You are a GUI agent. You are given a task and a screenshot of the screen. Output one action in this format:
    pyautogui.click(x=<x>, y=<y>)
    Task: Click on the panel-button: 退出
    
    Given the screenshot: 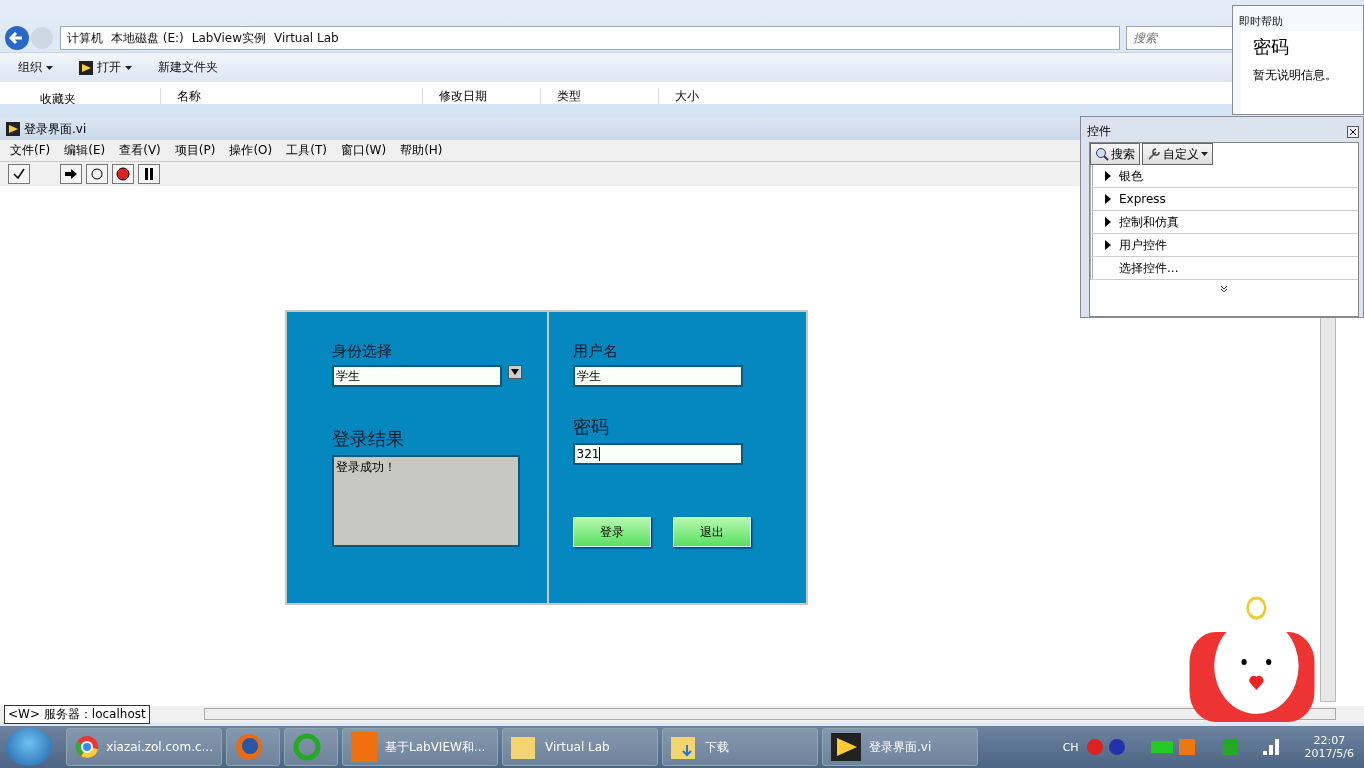 What is the action you would take?
    pyautogui.click(x=711, y=532)
    